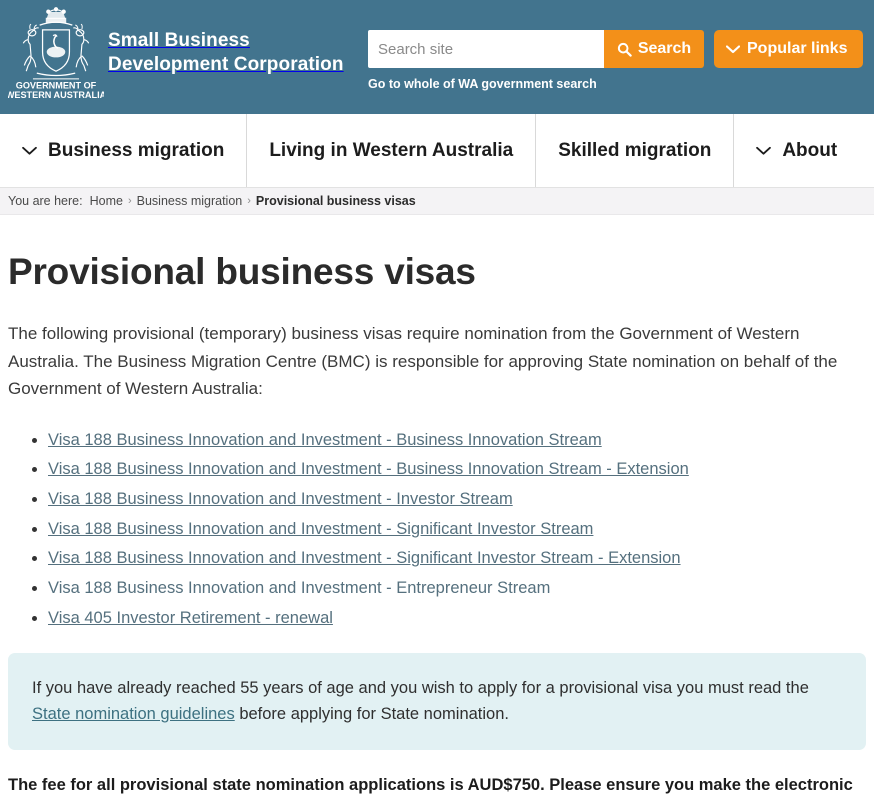 The height and width of the screenshot is (802, 874). I want to click on search-input, so click(486, 49).